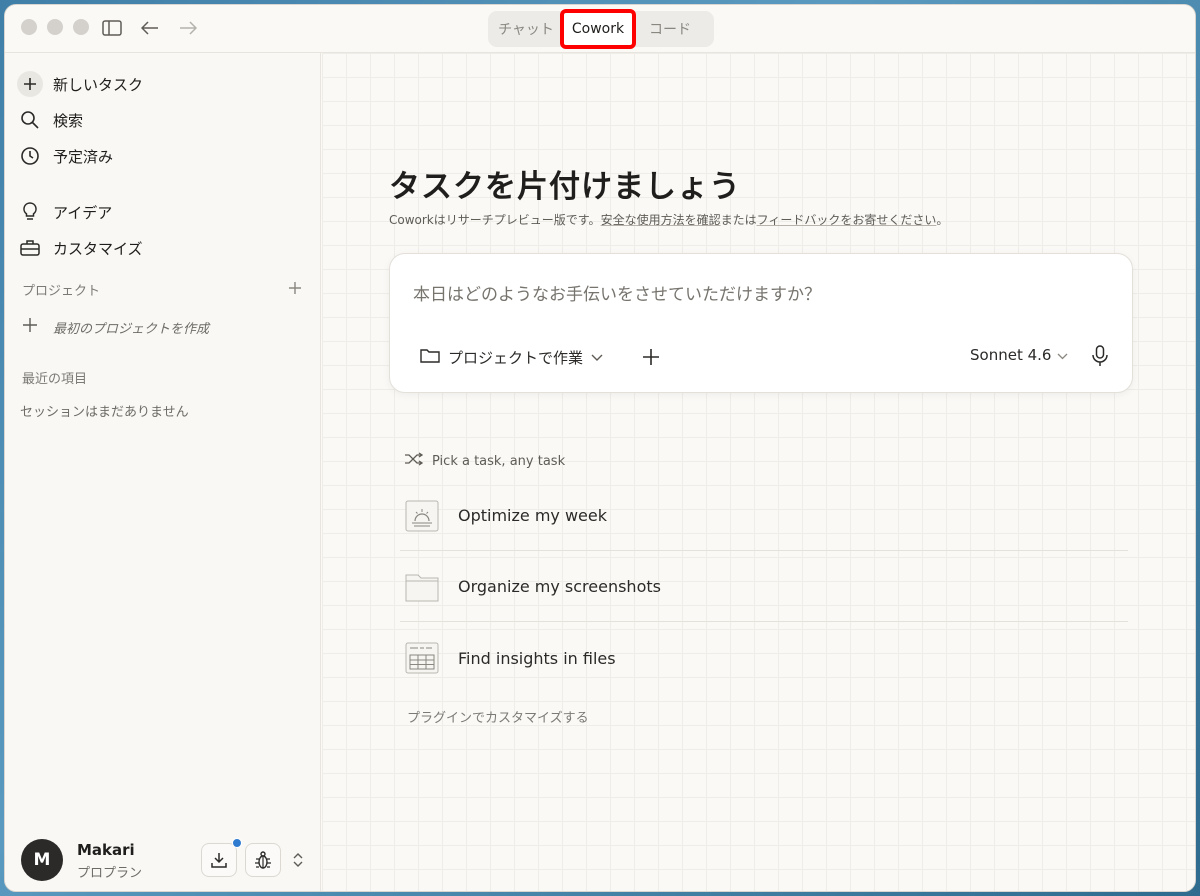  Describe the element at coordinates (495, 220) in the screenshot. I see `subtitle-prefix: Coworkはリサーチプレビュー版です。` at that location.